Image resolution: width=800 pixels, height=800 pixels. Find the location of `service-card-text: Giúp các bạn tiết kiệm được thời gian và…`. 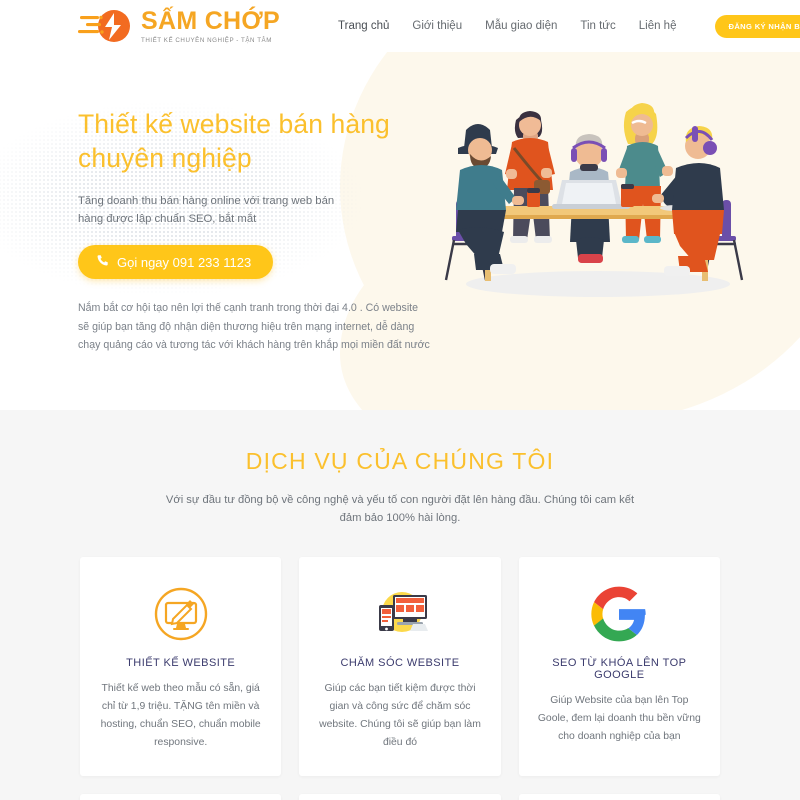

service-card-text: Giúp các bạn tiết kiệm được thời gian và… is located at coordinates (400, 715).